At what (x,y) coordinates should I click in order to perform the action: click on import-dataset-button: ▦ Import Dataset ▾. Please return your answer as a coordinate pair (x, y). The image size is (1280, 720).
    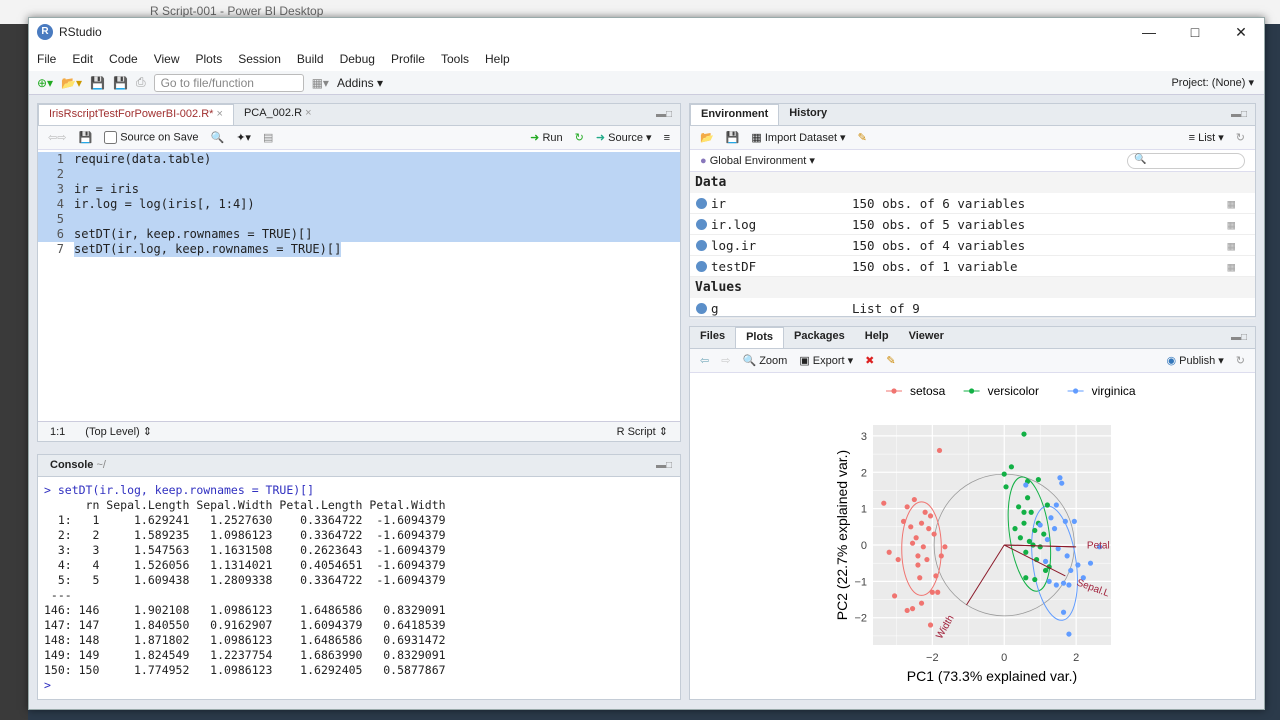
    Looking at the image, I should click on (798, 137).